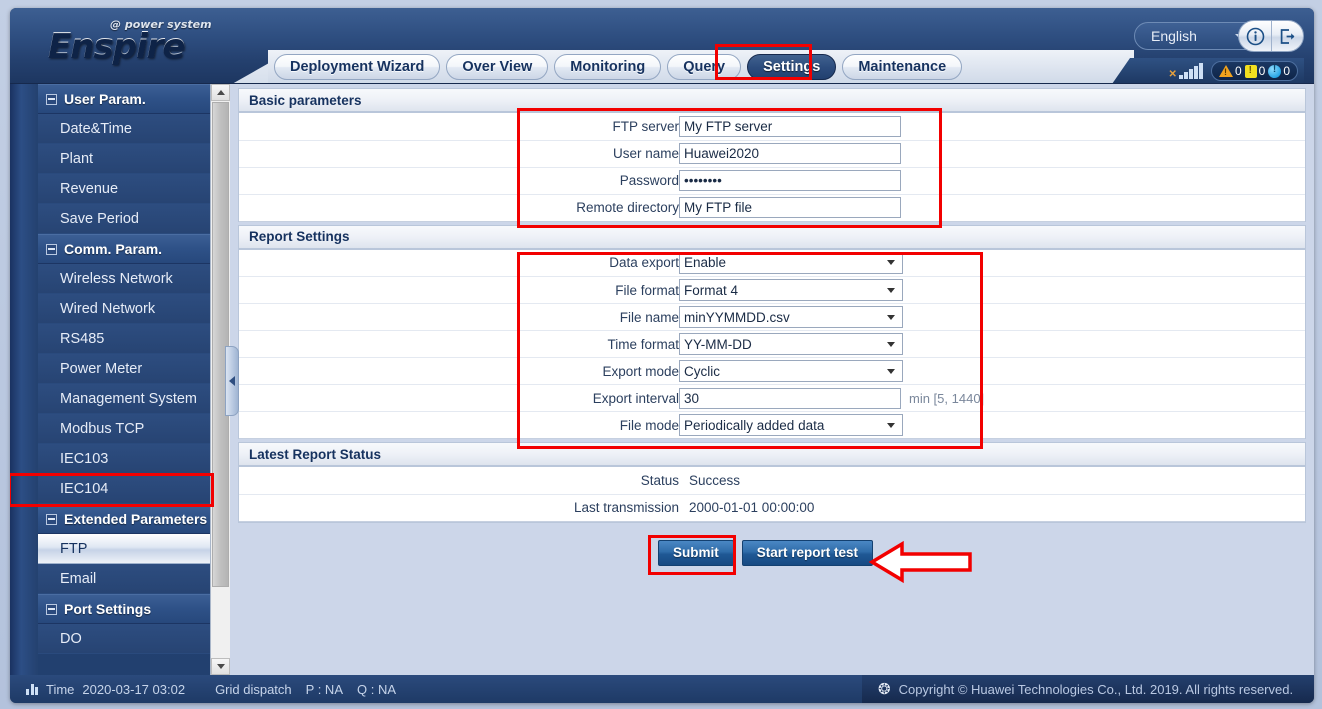 The height and width of the screenshot is (709, 1322). I want to click on sidebar-group-port-settings: Port Settings, so click(124, 609).